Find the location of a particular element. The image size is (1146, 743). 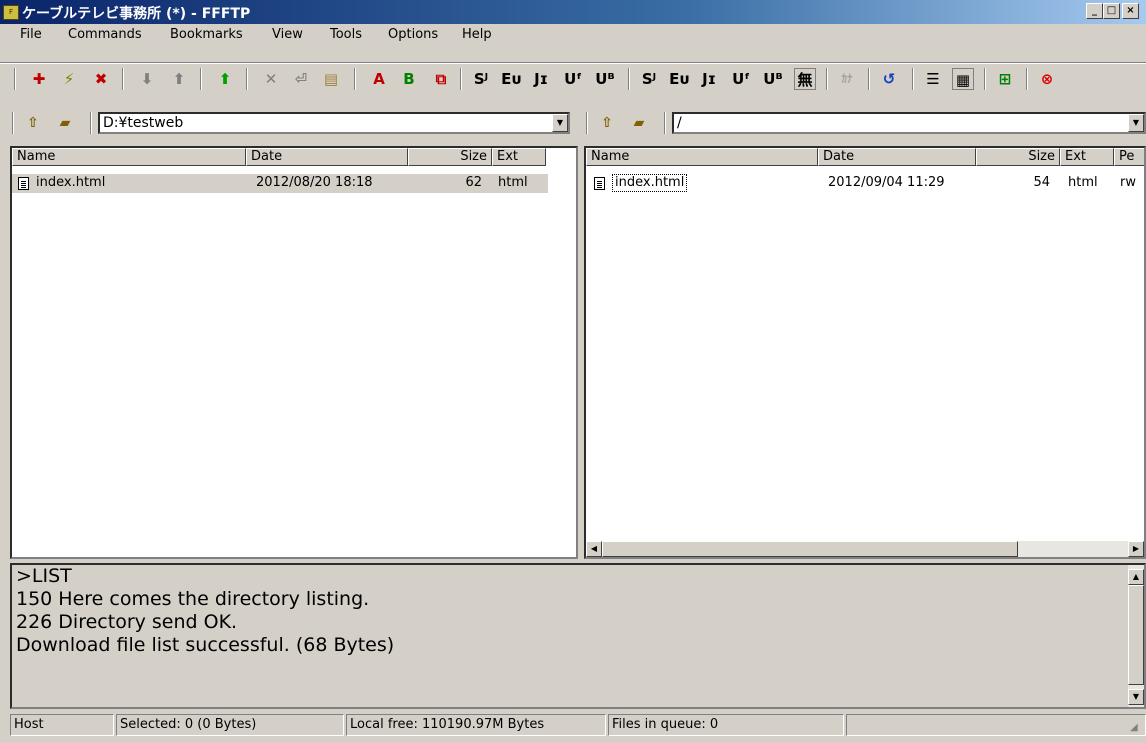

quick-connect-icon: ⚡ is located at coordinates (69, 79).